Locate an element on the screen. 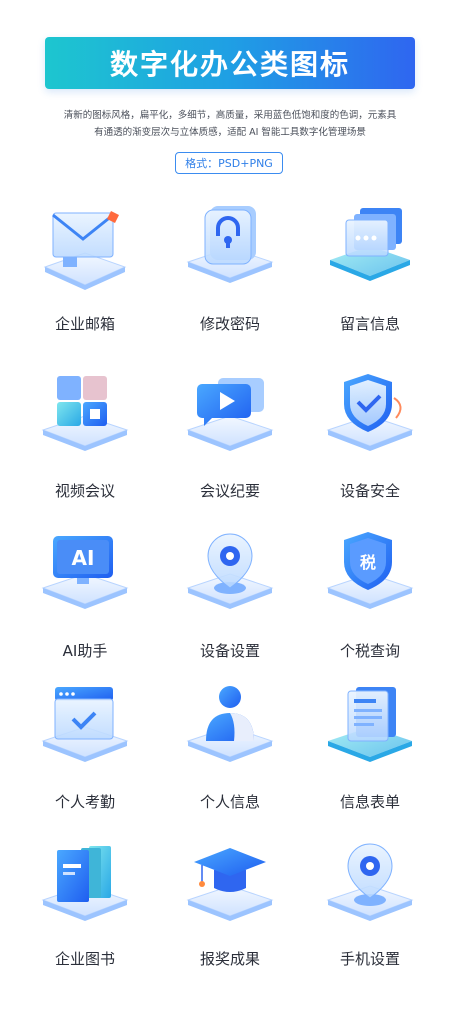 The width and height of the screenshot is (460, 1020). title-banner: 数字化办公类图标 is located at coordinates (230, 63).